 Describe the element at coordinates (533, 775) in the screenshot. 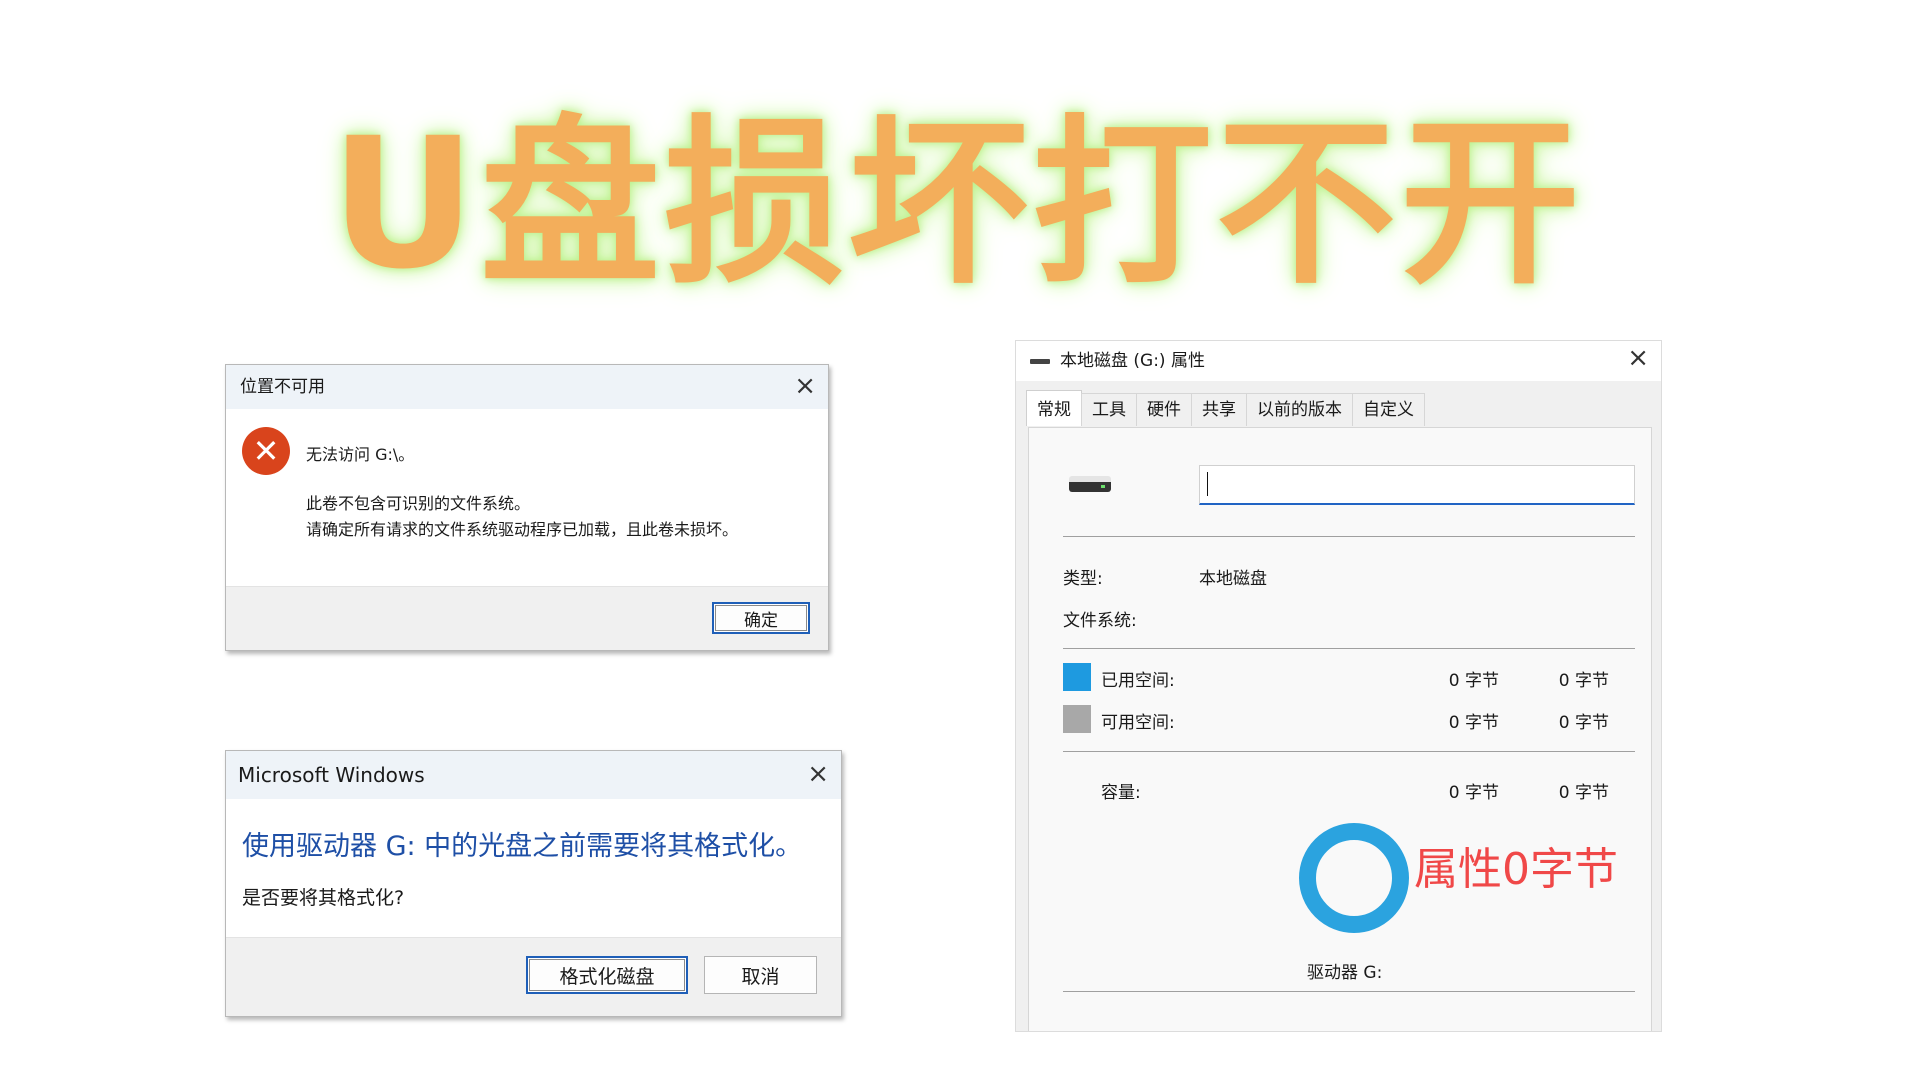

I see `dialog-titlebar: Microsoft Windows ×` at that location.